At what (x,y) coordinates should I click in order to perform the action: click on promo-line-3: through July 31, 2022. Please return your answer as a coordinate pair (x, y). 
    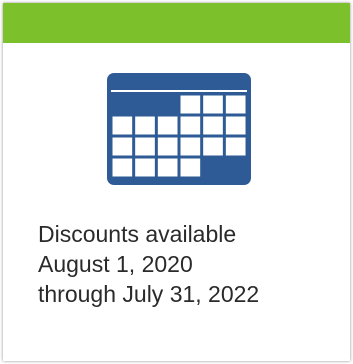
    Looking at the image, I should click on (149, 294).